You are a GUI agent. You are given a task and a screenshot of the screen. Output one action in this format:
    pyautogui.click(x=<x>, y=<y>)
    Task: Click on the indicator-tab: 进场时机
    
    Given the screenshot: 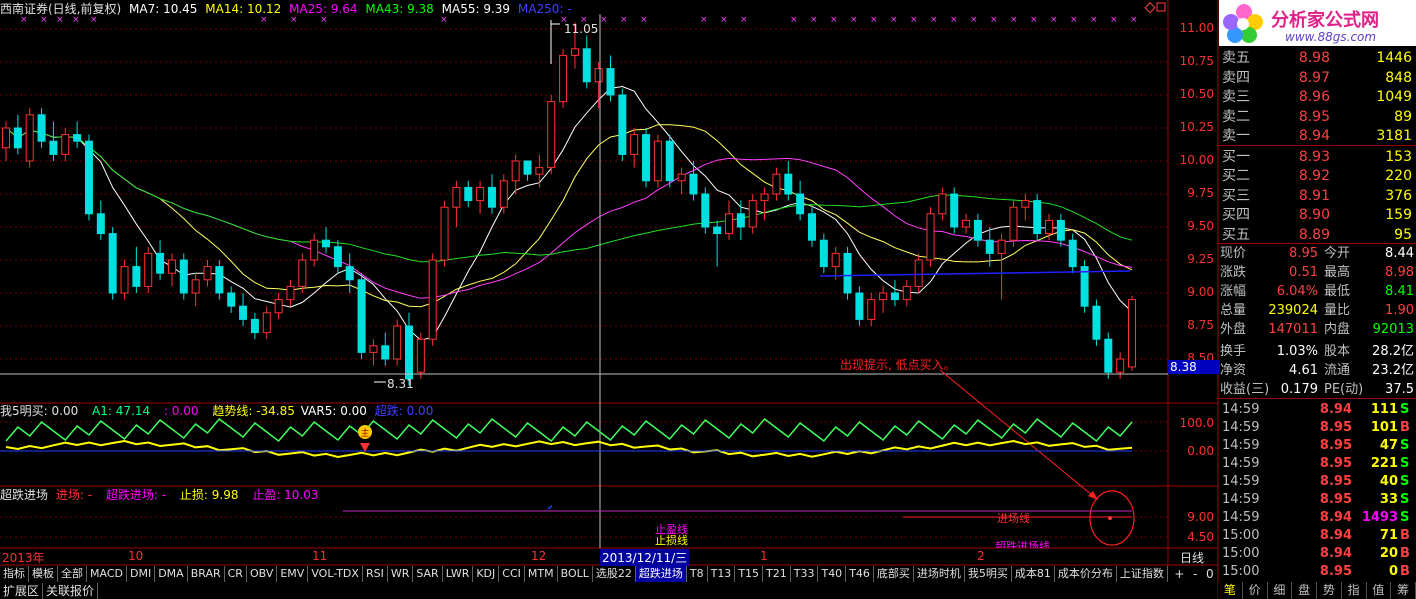 What is the action you would take?
    pyautogui.click(x=939, y=574)
    